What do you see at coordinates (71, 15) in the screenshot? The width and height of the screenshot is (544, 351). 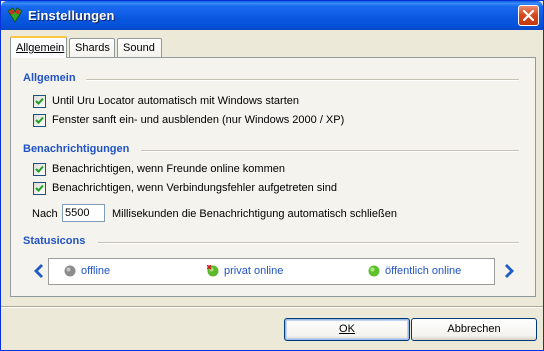 I see `window-title: Einstellungen` at bounding box center [71, 15].